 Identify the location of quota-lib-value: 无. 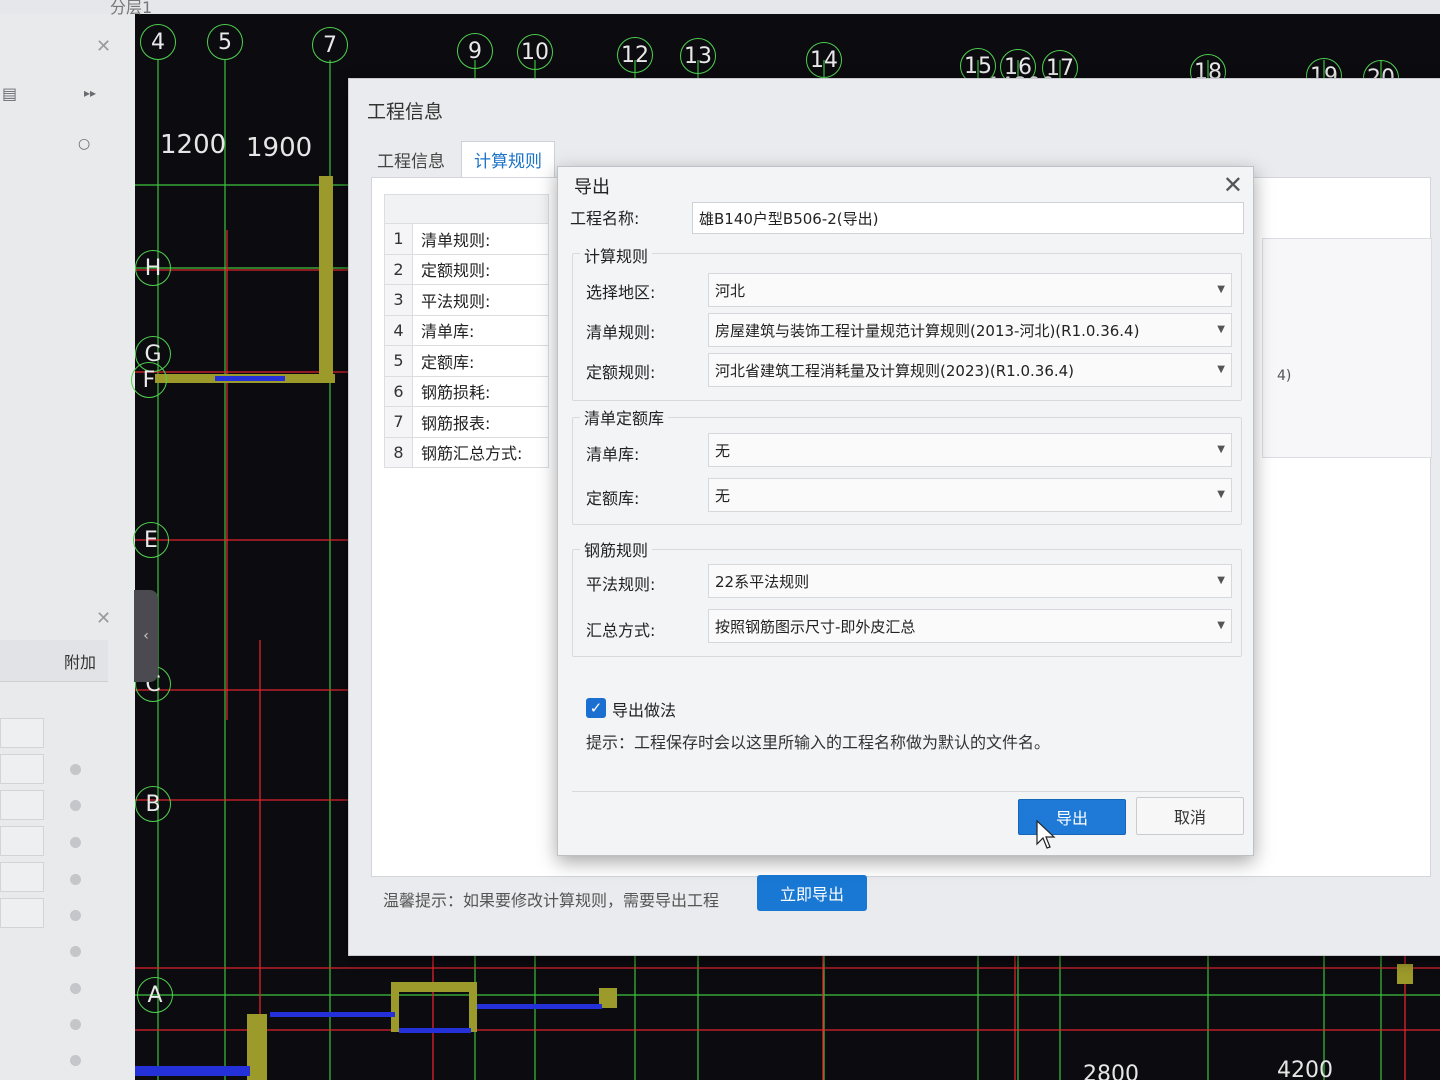
(723, 495).